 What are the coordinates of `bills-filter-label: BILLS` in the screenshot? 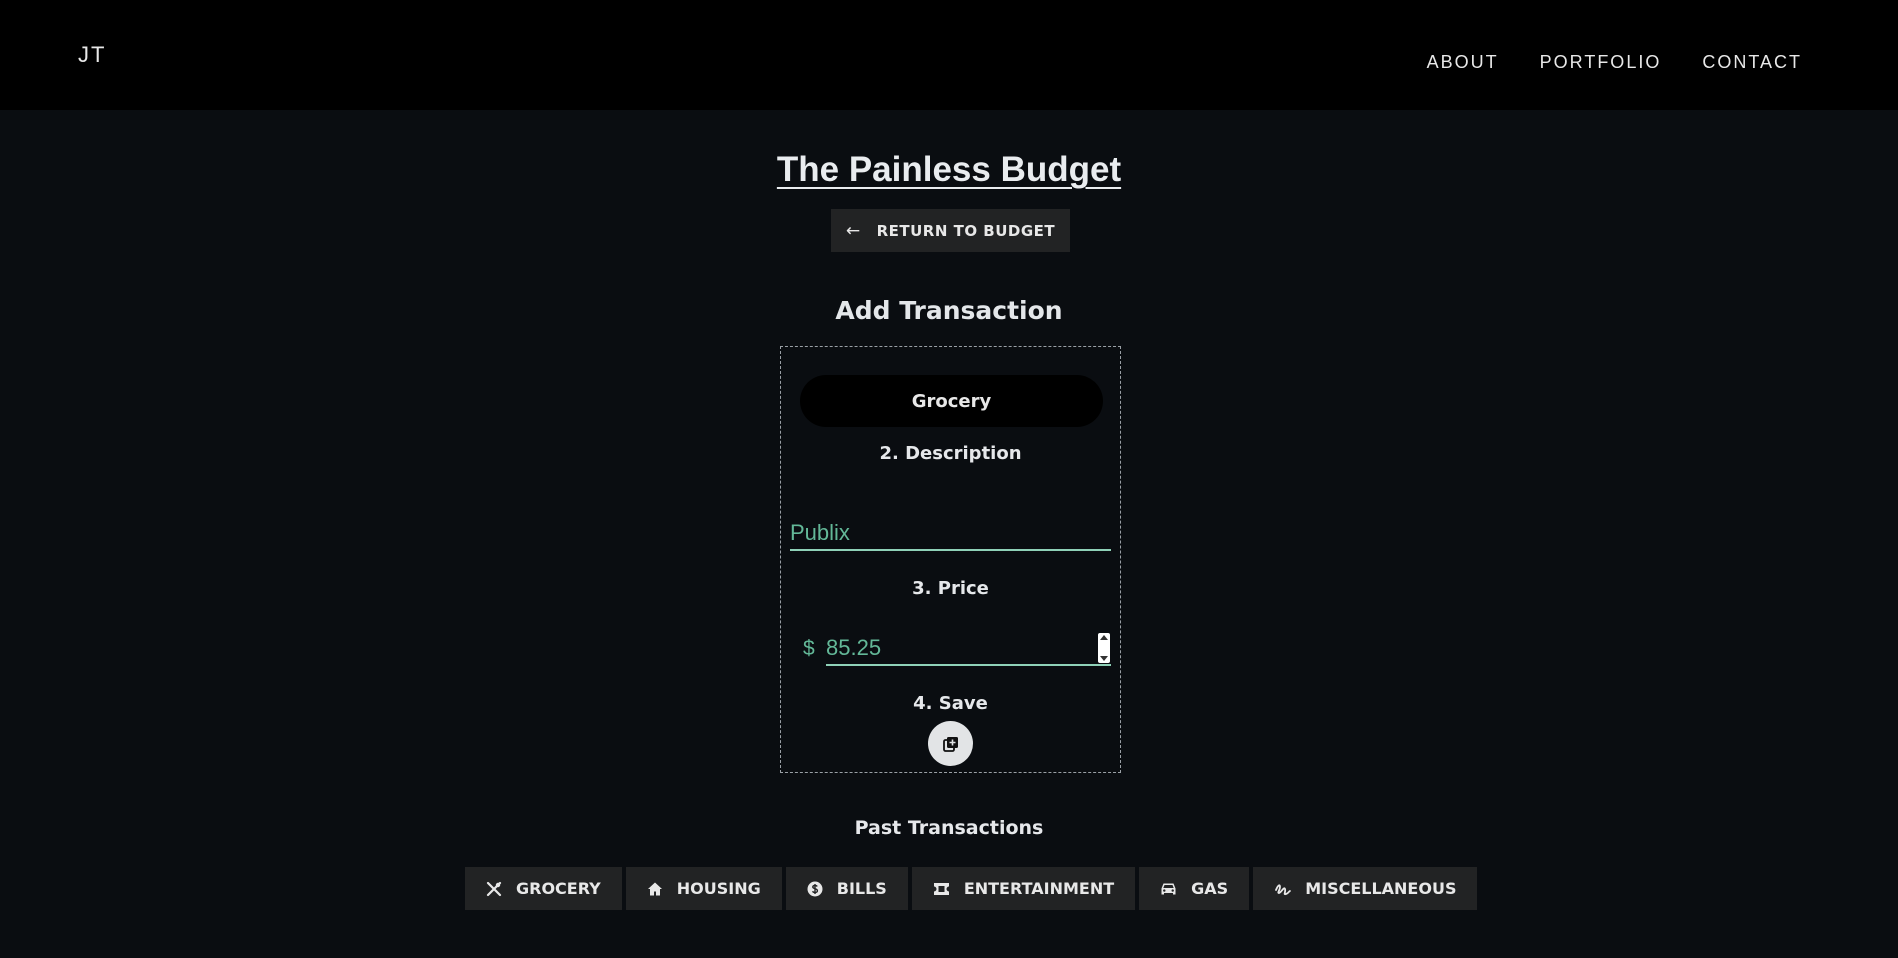 It's located at (861, 888).